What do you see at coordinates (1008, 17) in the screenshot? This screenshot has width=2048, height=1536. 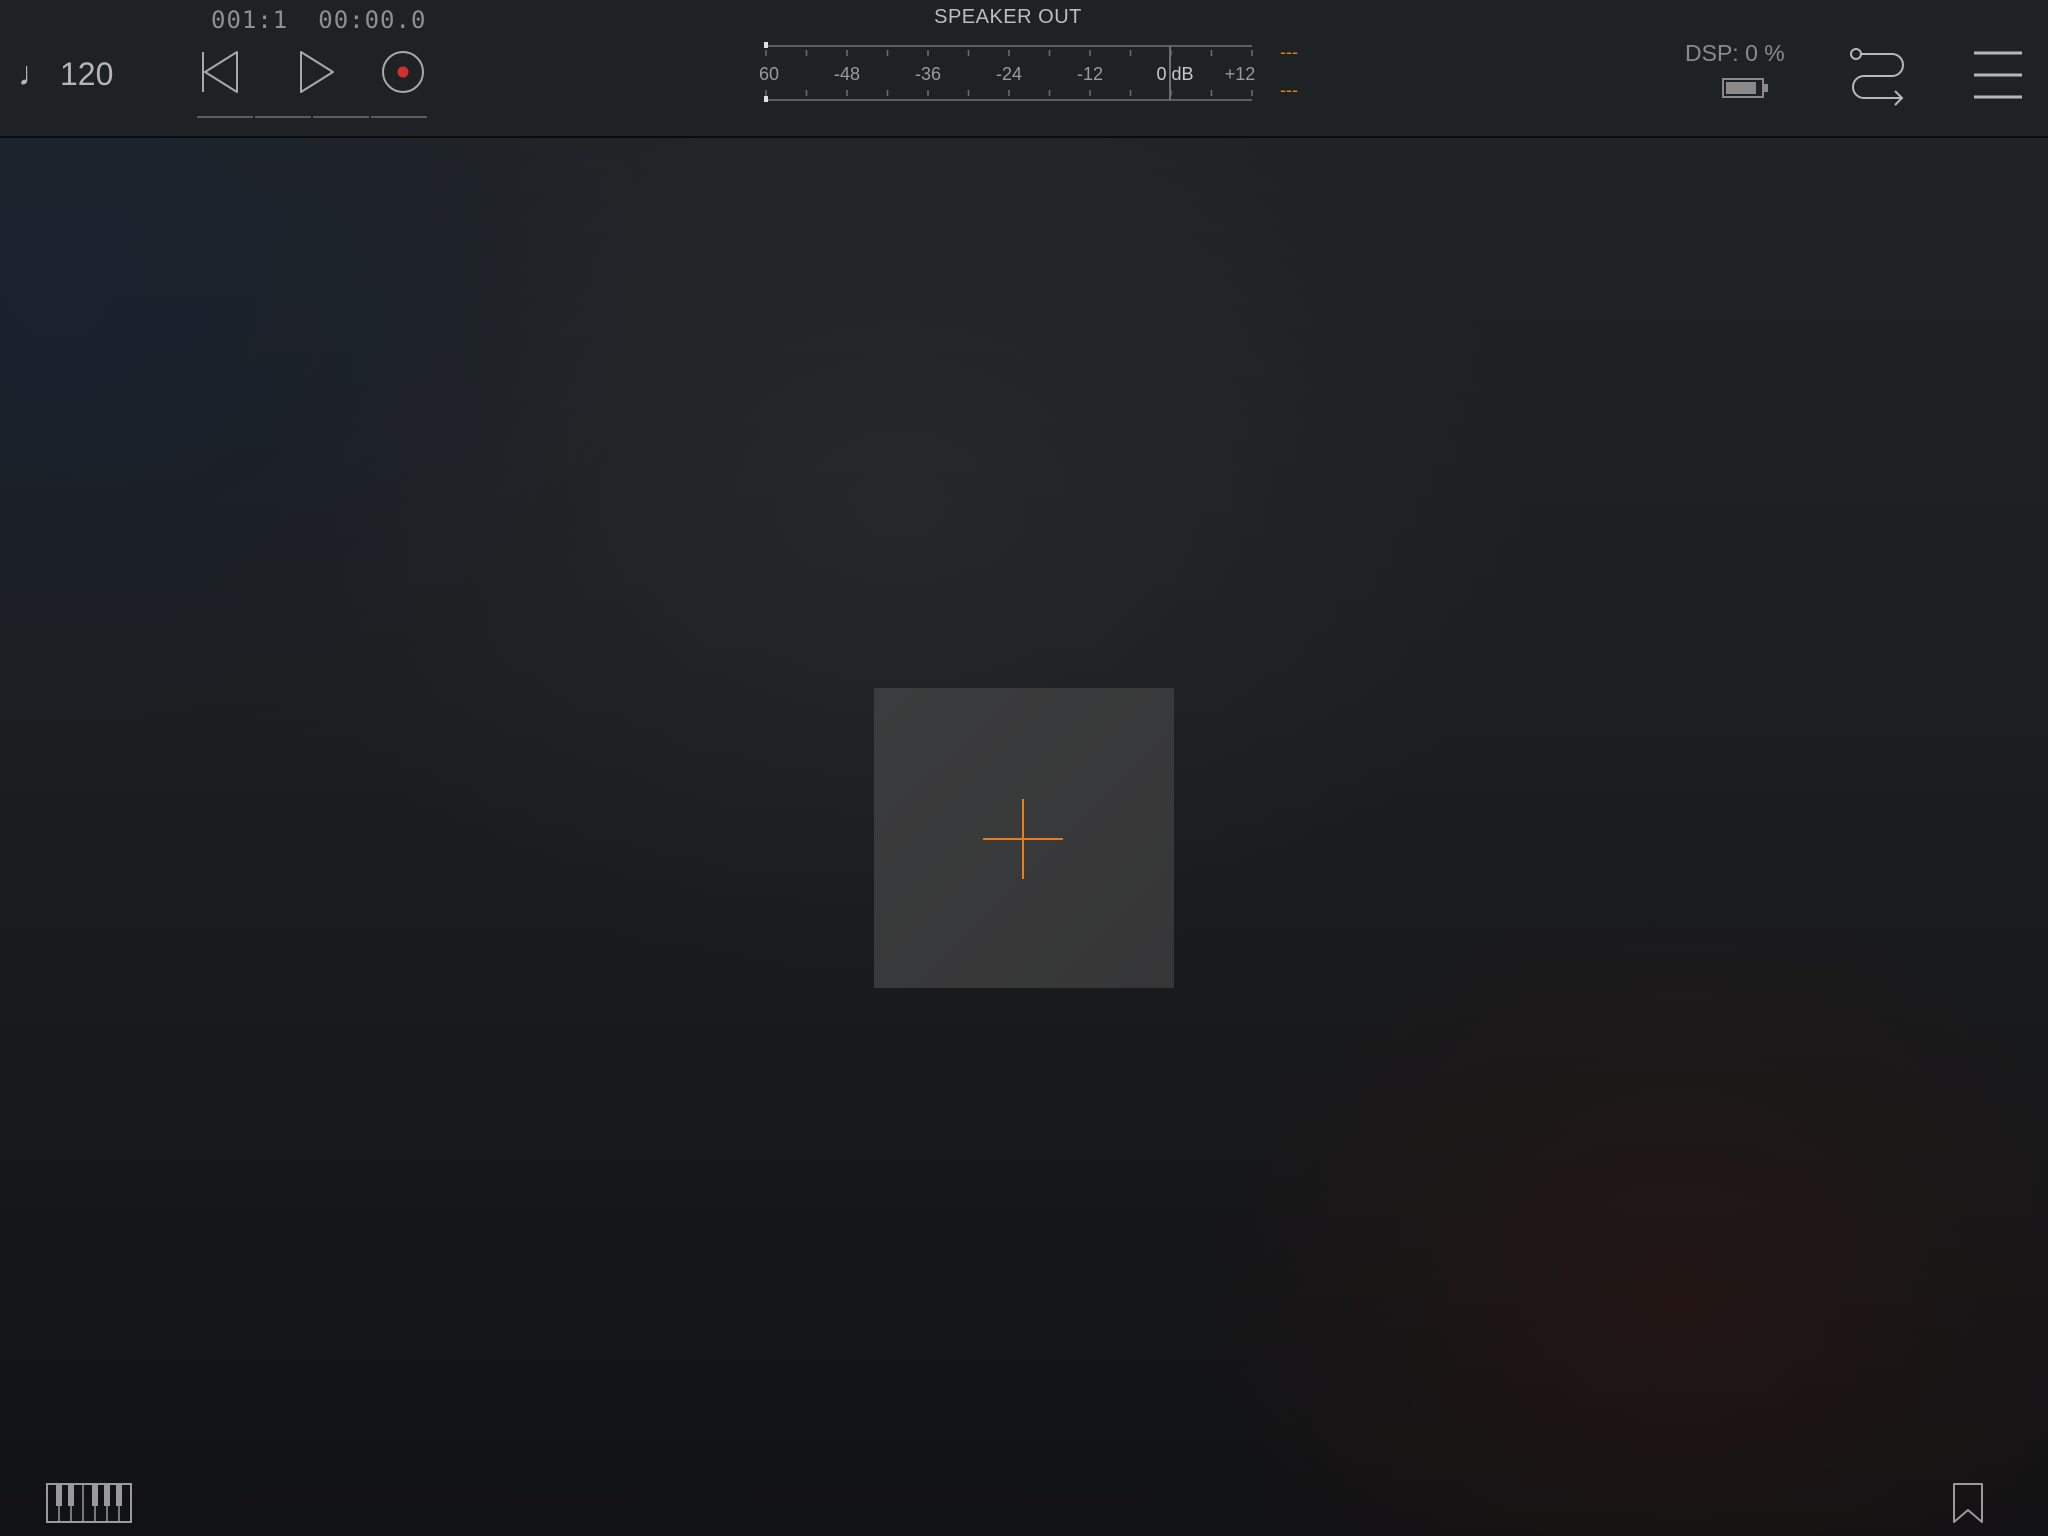 I see `meter-title: SPEAKER OUT` at bounding box center [1008, 17].